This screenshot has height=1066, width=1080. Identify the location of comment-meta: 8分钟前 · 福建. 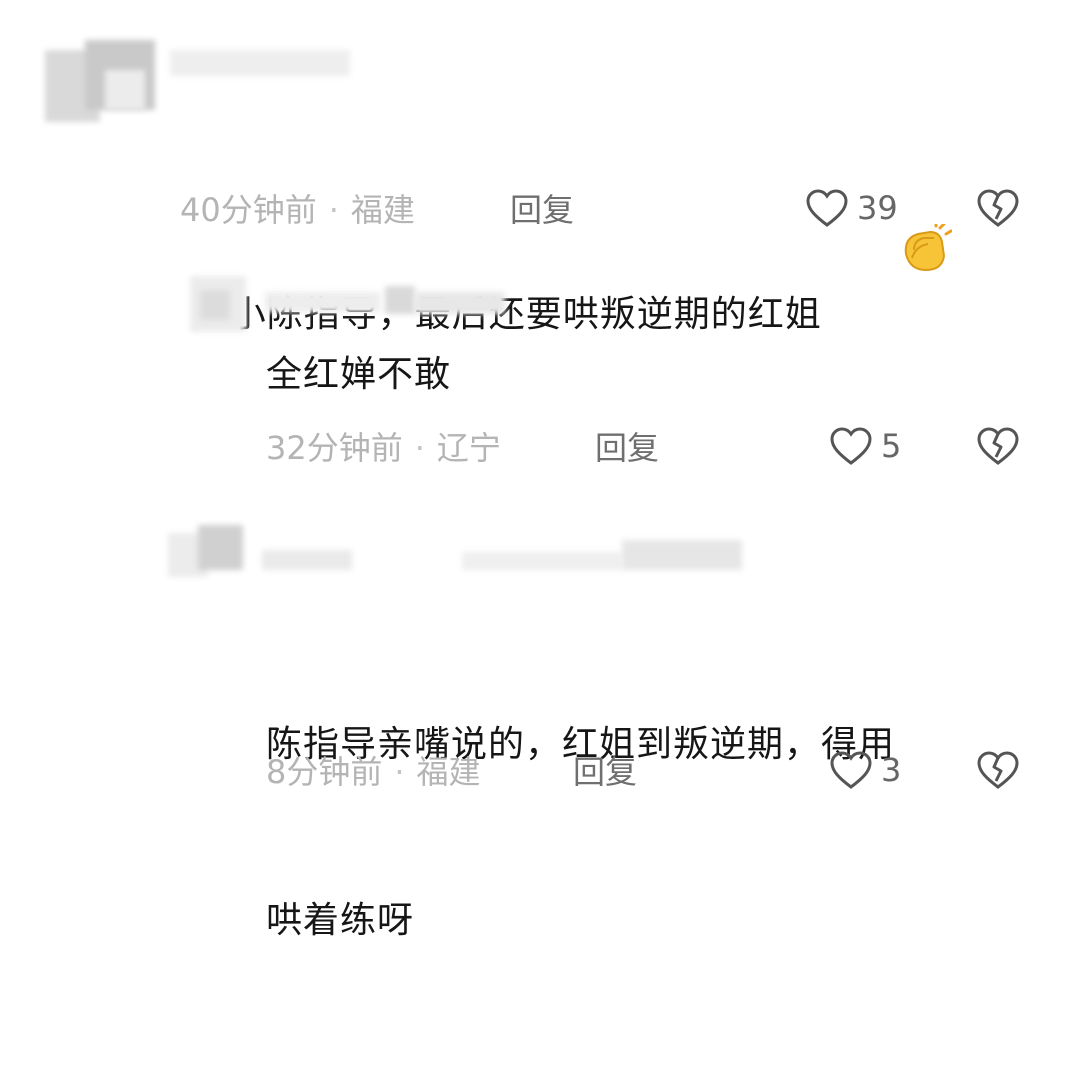
(373, 772).